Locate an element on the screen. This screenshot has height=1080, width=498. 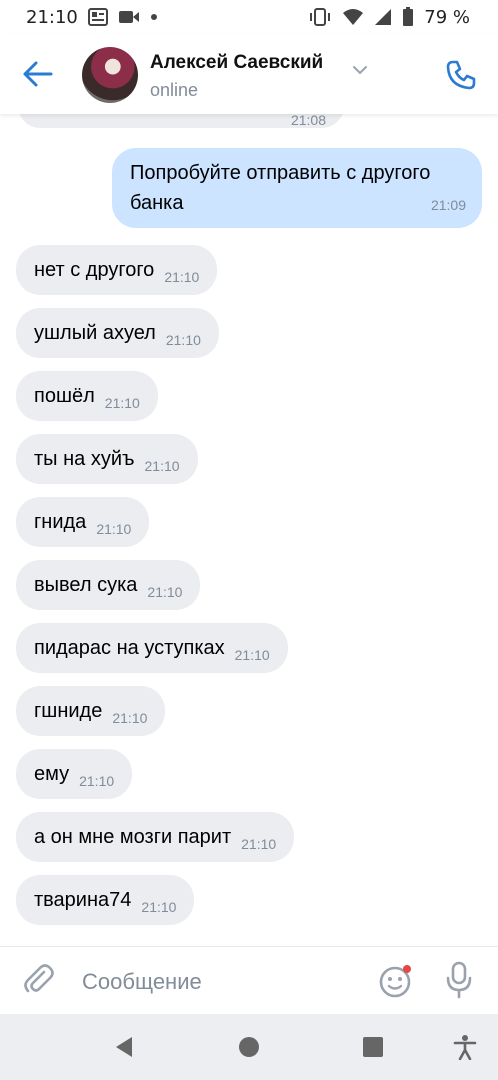
contact-status: online is located at coordinates (174, 90).